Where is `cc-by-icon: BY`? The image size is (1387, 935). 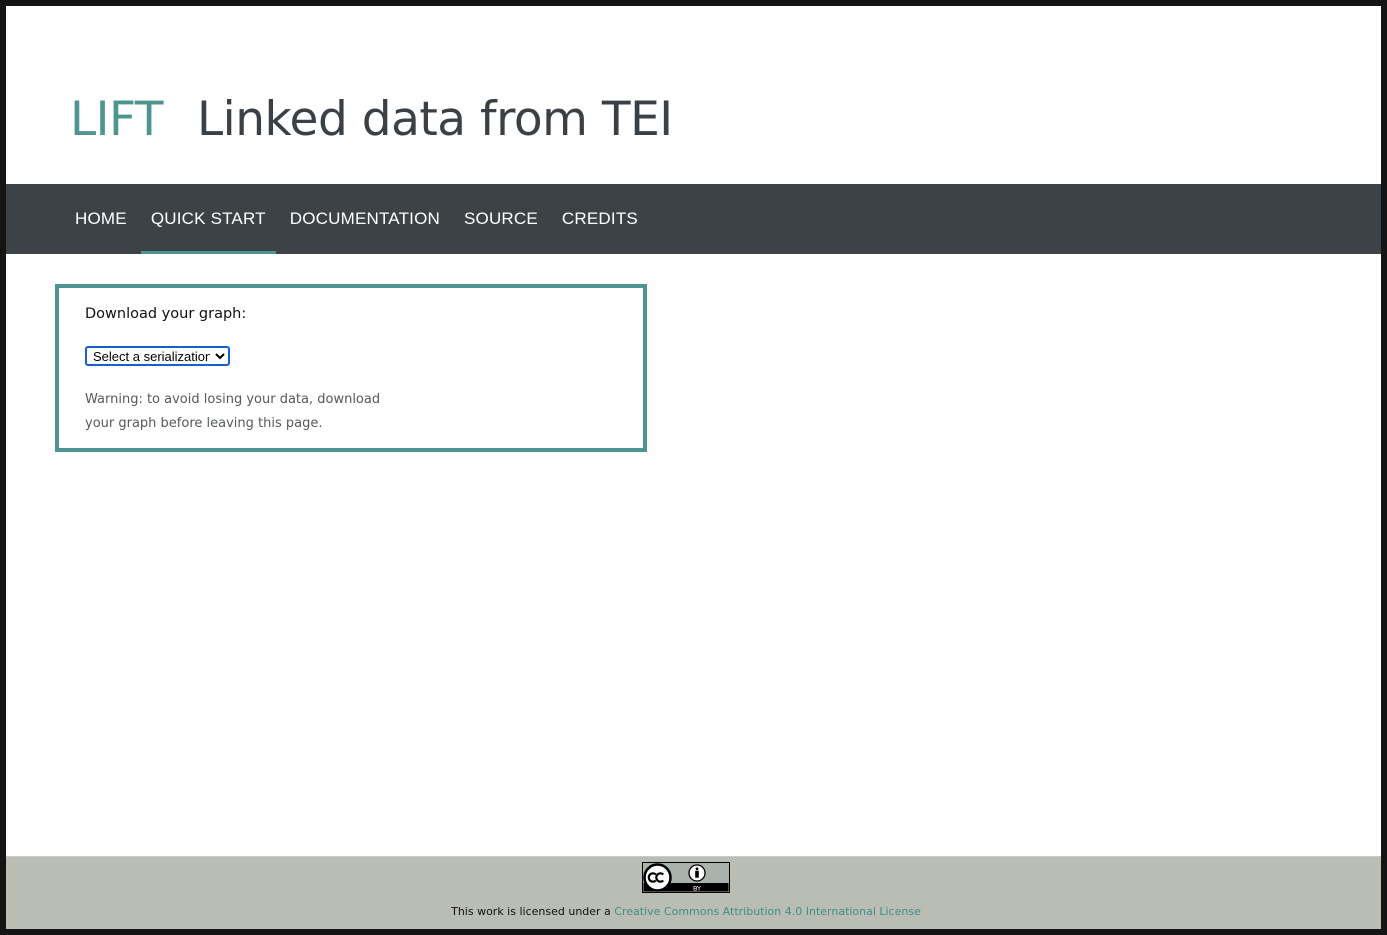
cc-by-icon: BY is located at coordinates (686, 877).